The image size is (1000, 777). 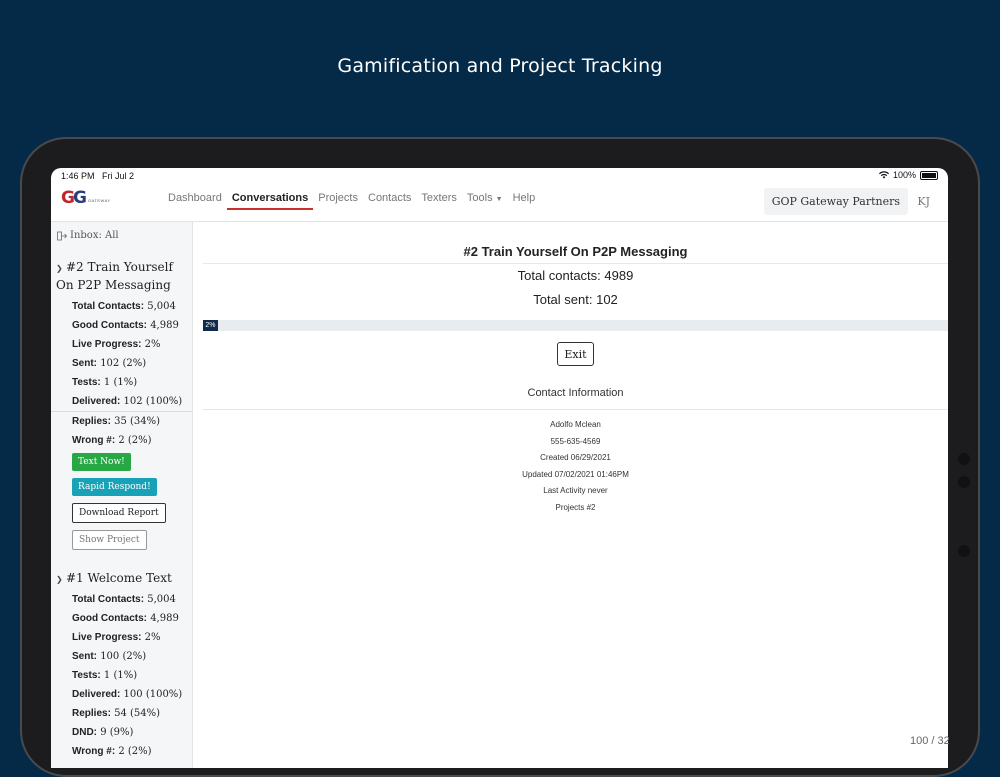 I want to click on caret-down-icon: ▼, so click(x=499, y=199).